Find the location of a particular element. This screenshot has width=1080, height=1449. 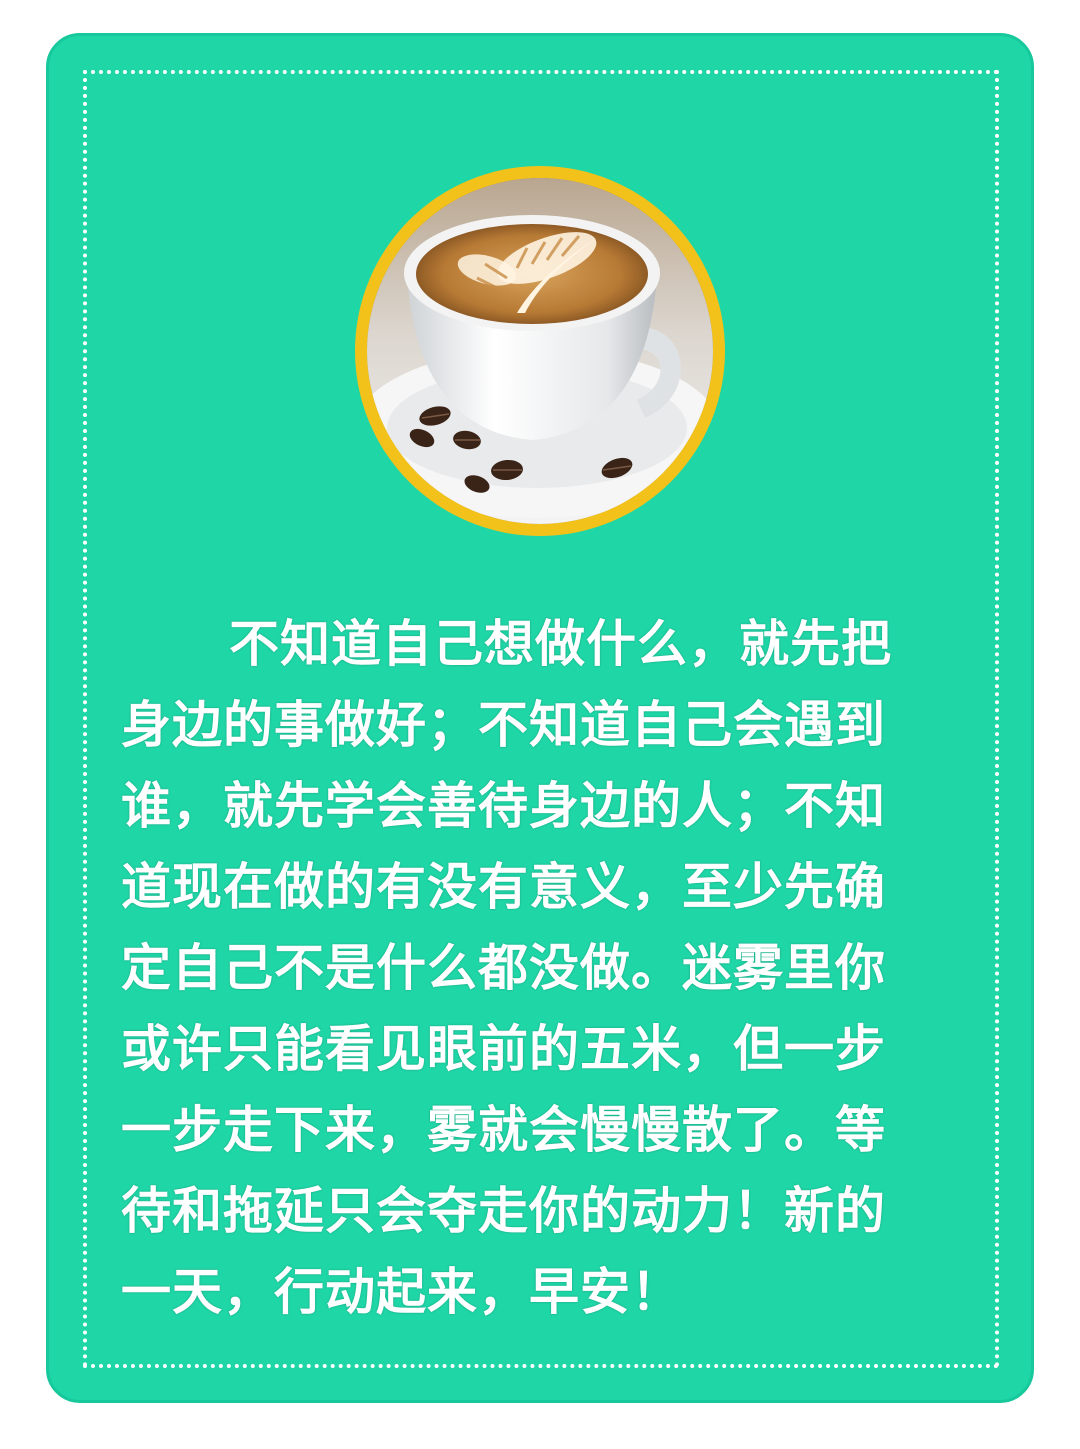

coffee-cup-latte-art-icon is located at coordinates (540, 351).